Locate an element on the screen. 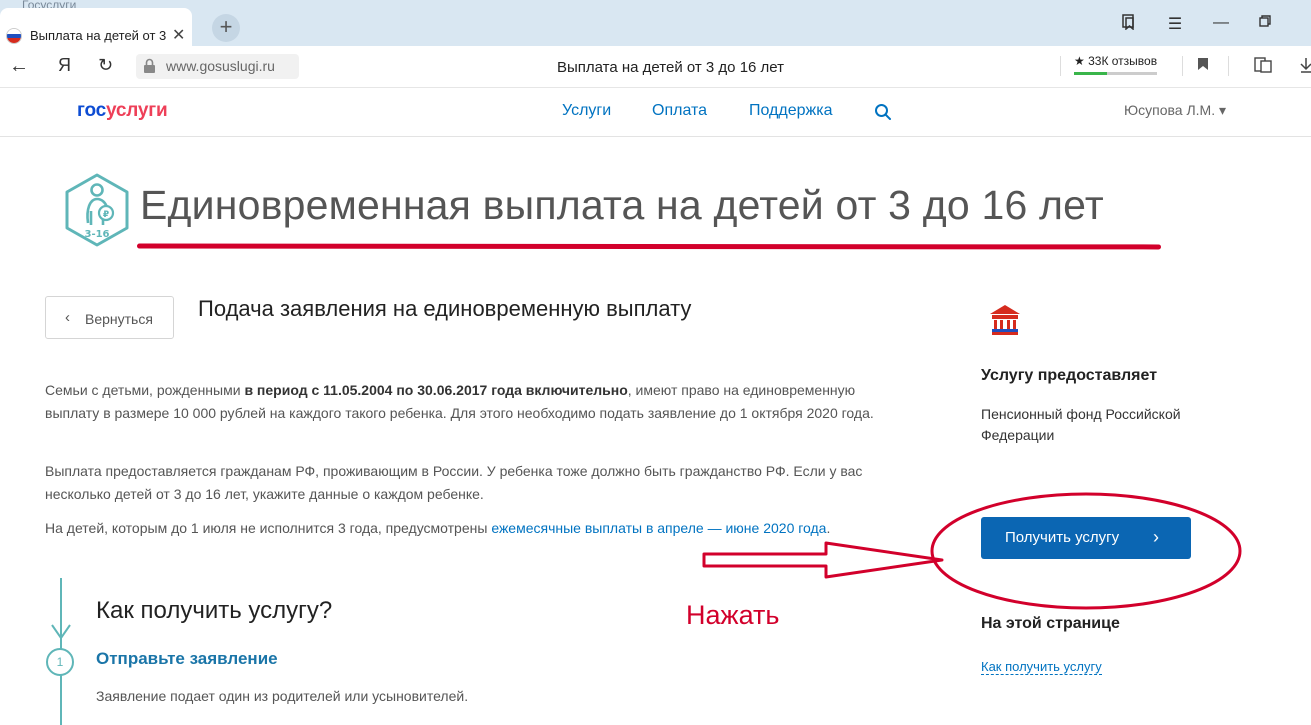  logo-part-gos: гос is located at coordinates (91, 110).